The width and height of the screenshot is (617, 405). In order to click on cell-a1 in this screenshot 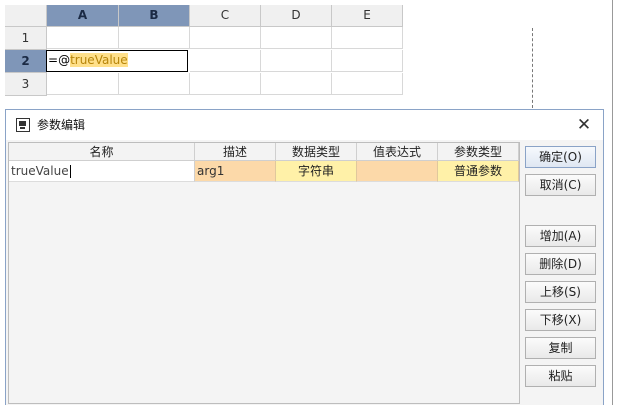, I will do `click(83, 38)`.